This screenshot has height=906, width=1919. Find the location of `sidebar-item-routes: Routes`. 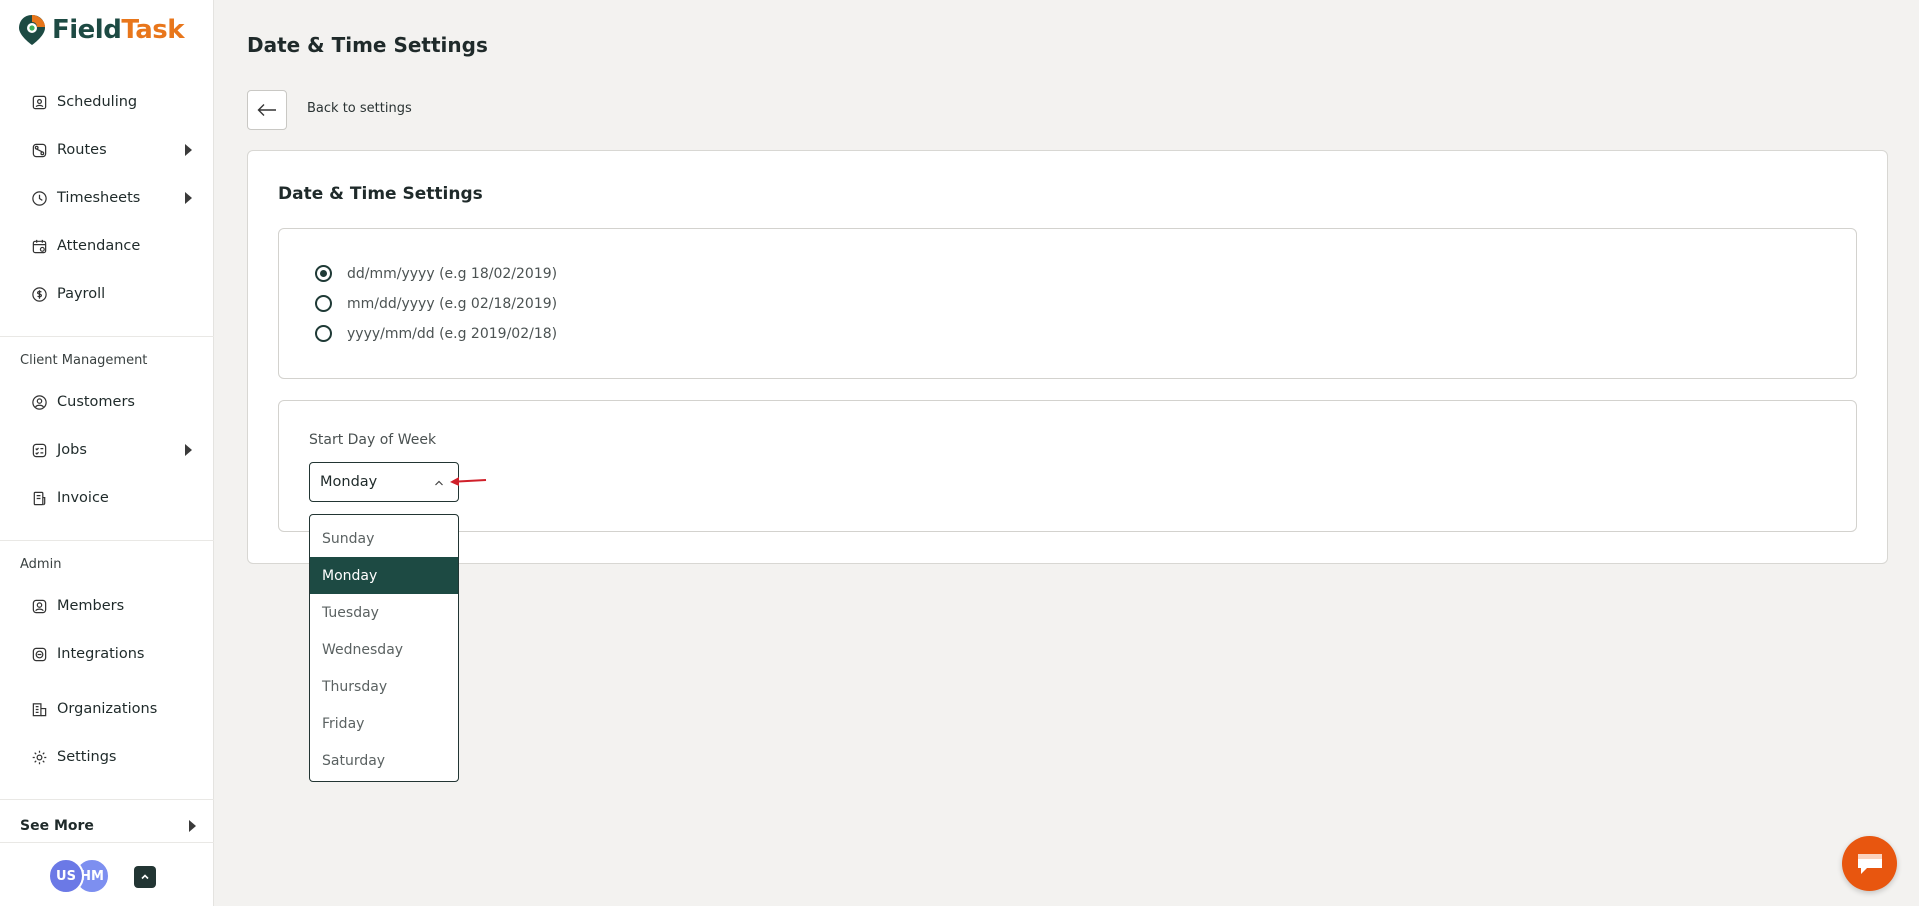

sidebar-item-routes: Routes is located at coordinates (112, 150).